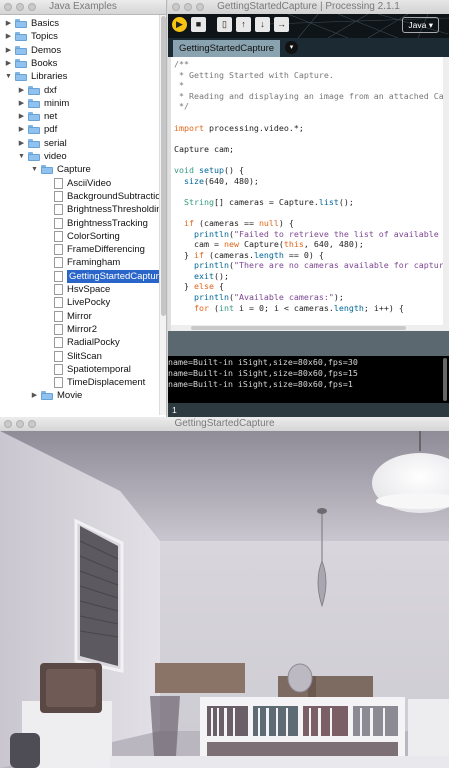 Image resolution: width=449 pixels, height=768 pixels. Describe the element at coordinates (110, 196) in the screenshot. I see `tree-file-item: BackgroundSubtraction` at that location.